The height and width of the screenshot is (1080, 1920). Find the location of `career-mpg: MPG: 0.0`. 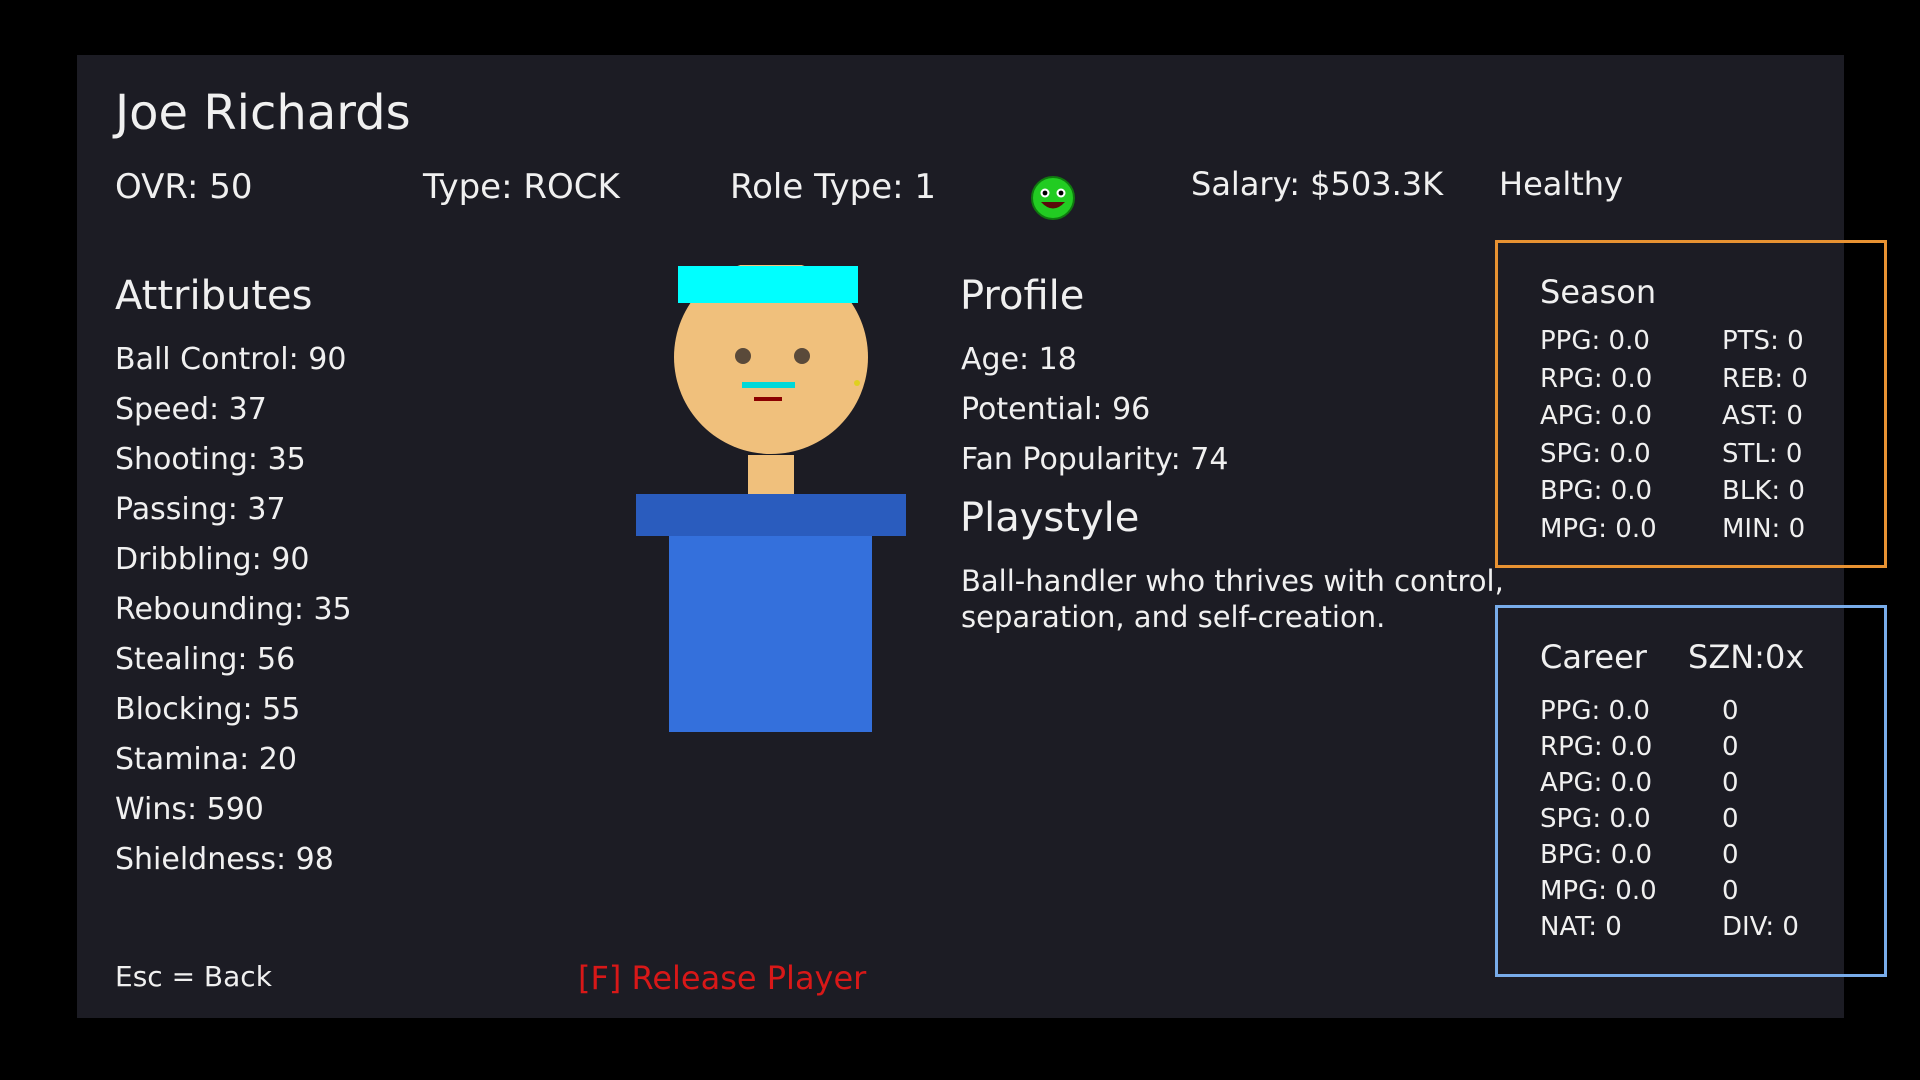

career-mpg: MPG: 0.0 is located at coordinates (1598, 891).